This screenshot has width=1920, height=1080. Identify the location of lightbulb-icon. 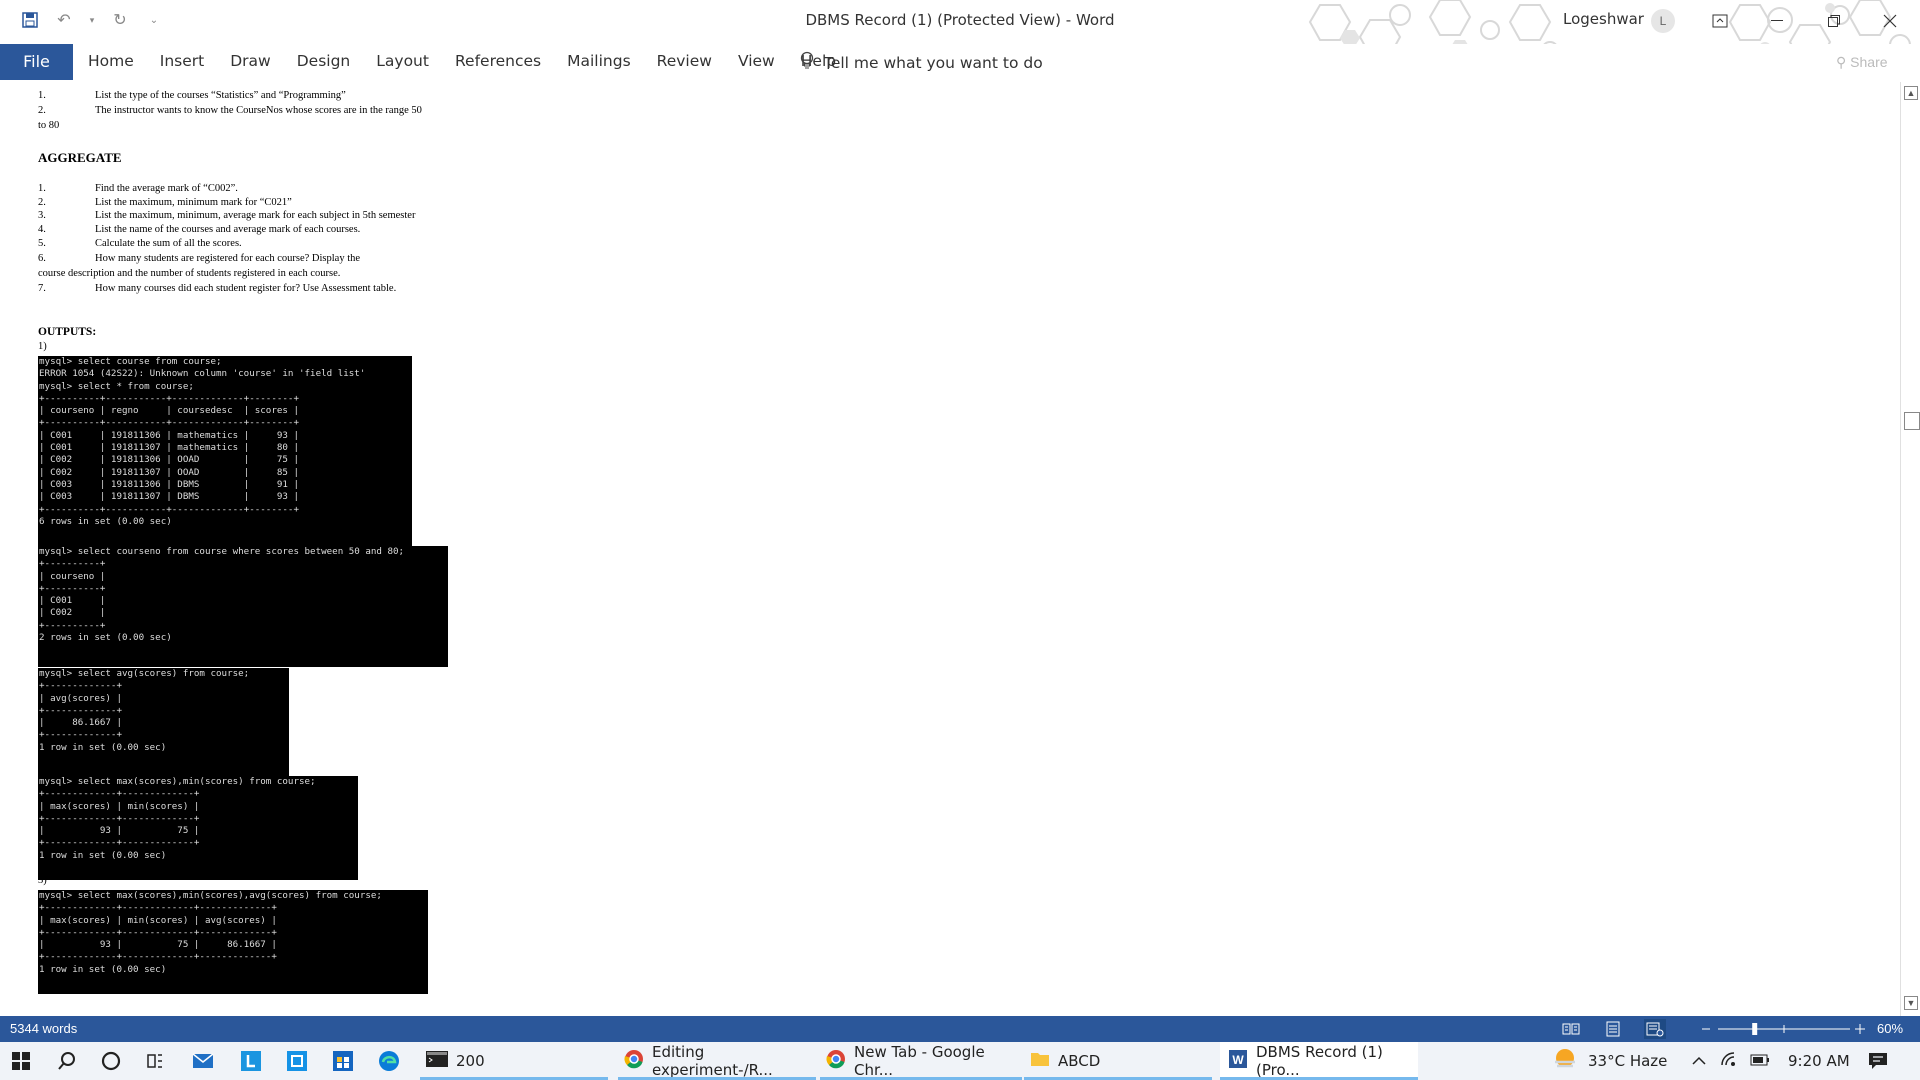
(807, 63).